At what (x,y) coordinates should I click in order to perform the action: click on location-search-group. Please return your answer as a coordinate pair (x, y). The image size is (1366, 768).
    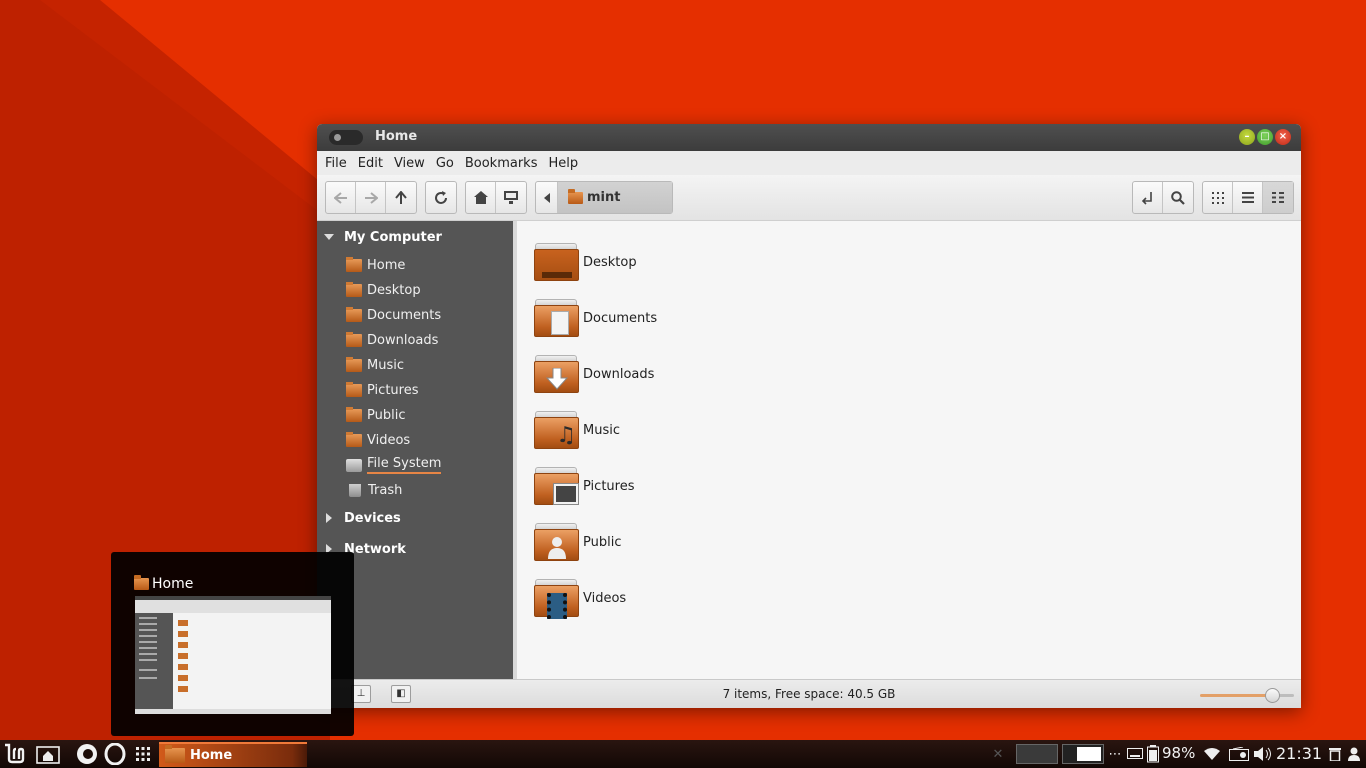
    Looking at the image, I should click on (1163, 197).